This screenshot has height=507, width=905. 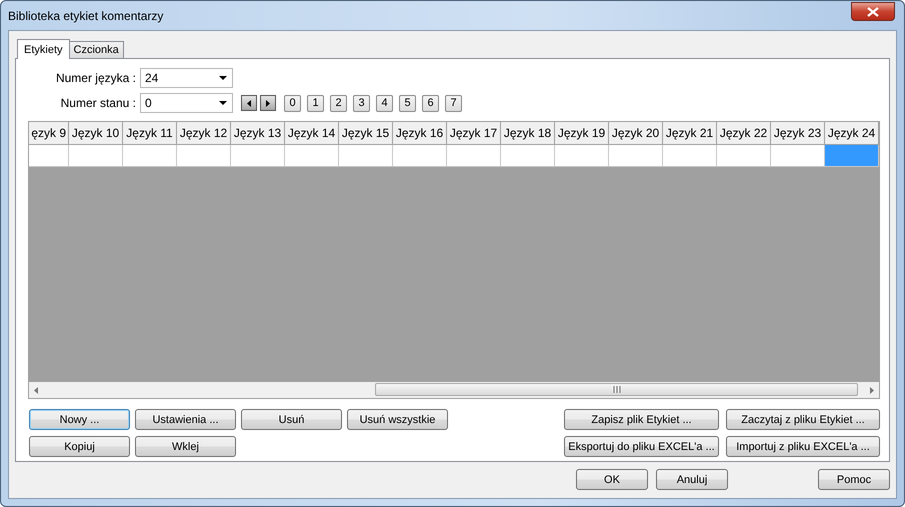 What do you see at coordinates (453, 103) in the screenshot?
I see `state-button: 7` at bounding box center [453, 103].